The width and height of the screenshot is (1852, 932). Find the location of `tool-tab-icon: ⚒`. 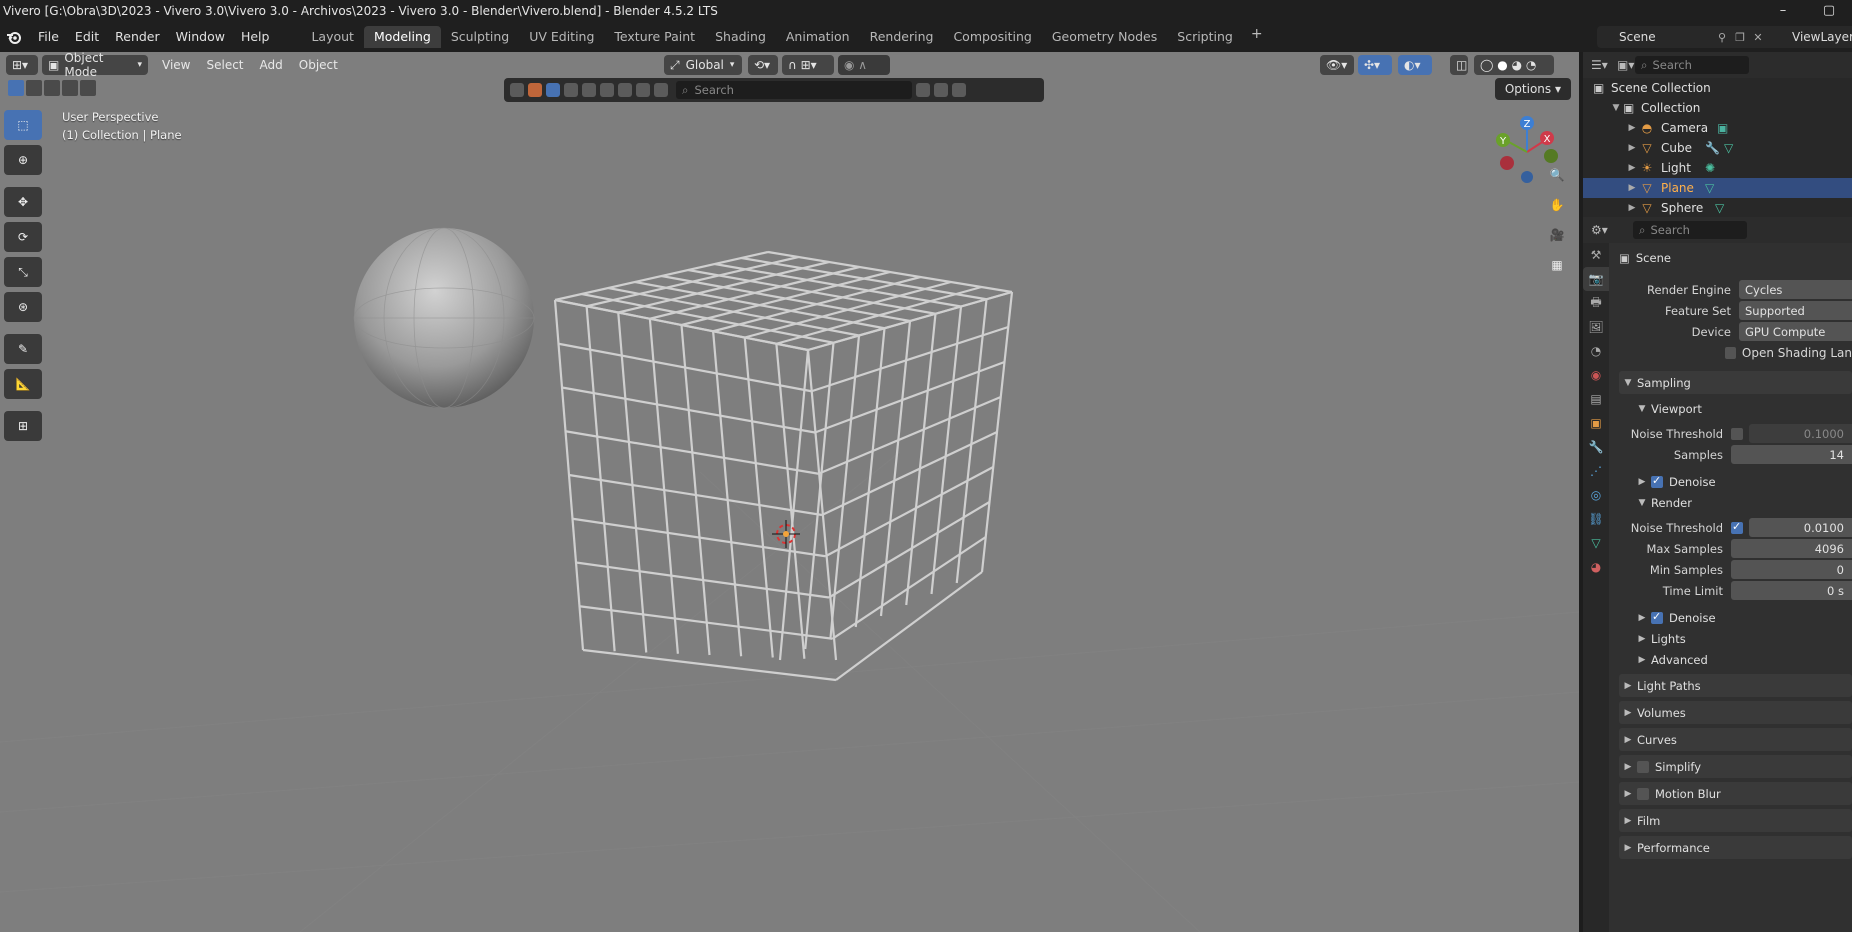

tool-tab-icon: ⚒ is located at coordinates (1596, 255).